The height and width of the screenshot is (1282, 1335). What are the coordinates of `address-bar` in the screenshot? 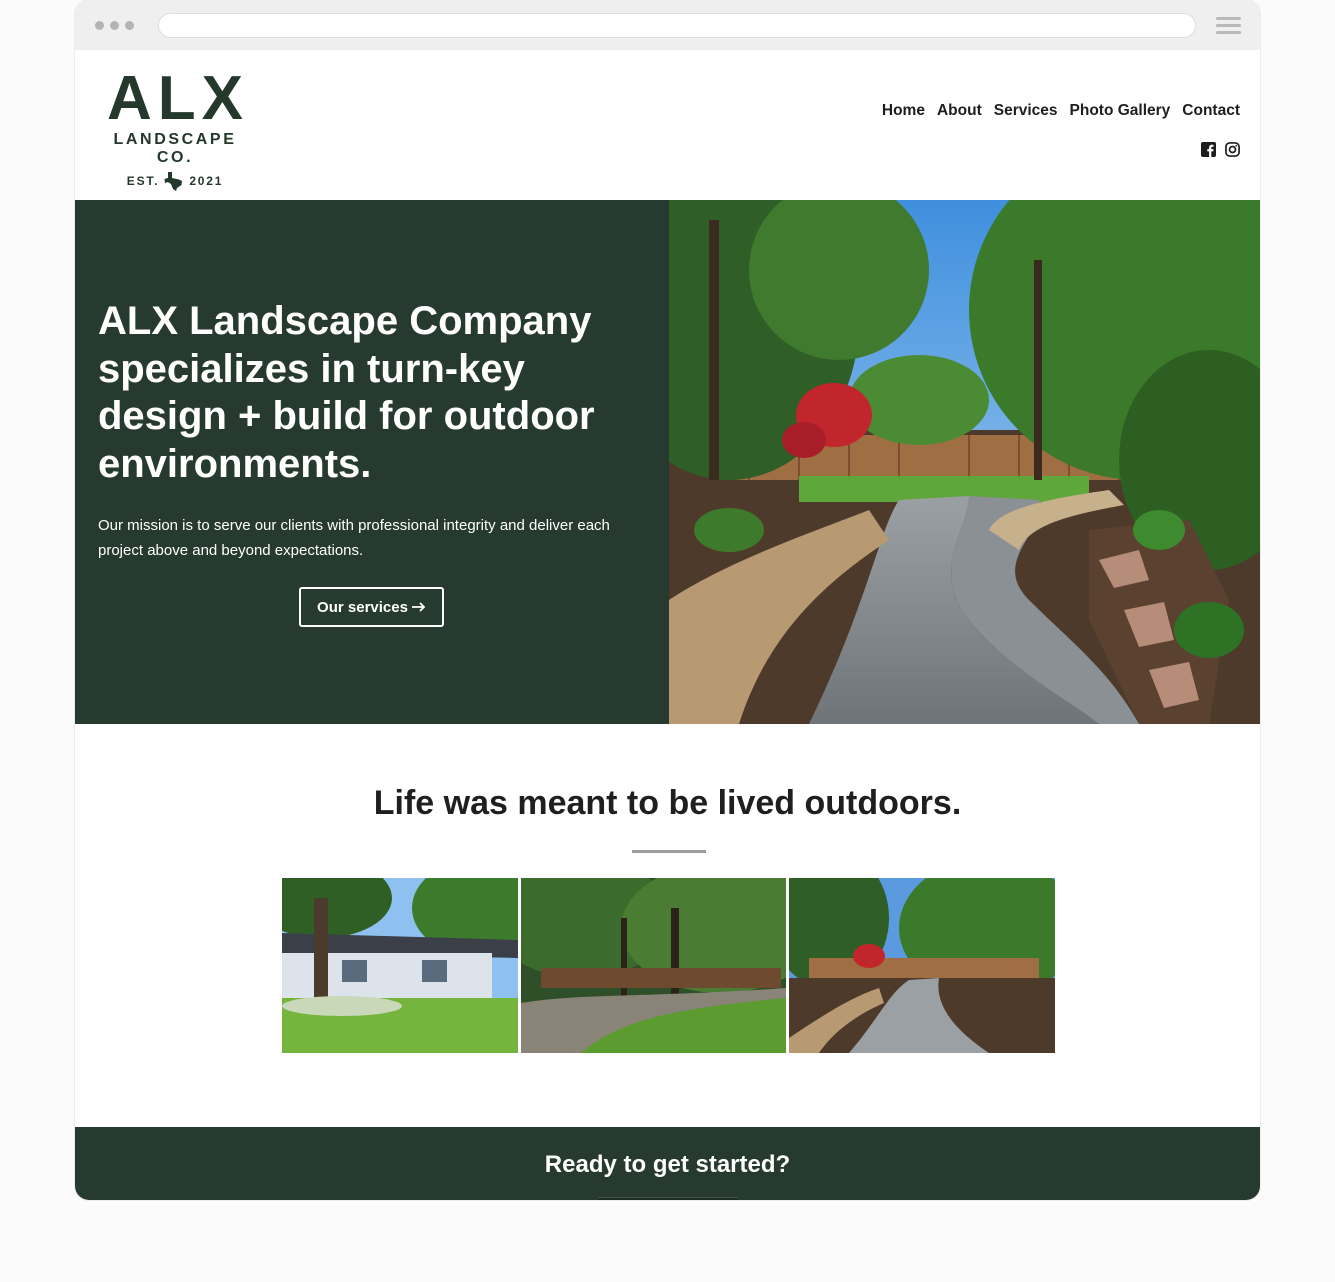 It's located at (677, 25).